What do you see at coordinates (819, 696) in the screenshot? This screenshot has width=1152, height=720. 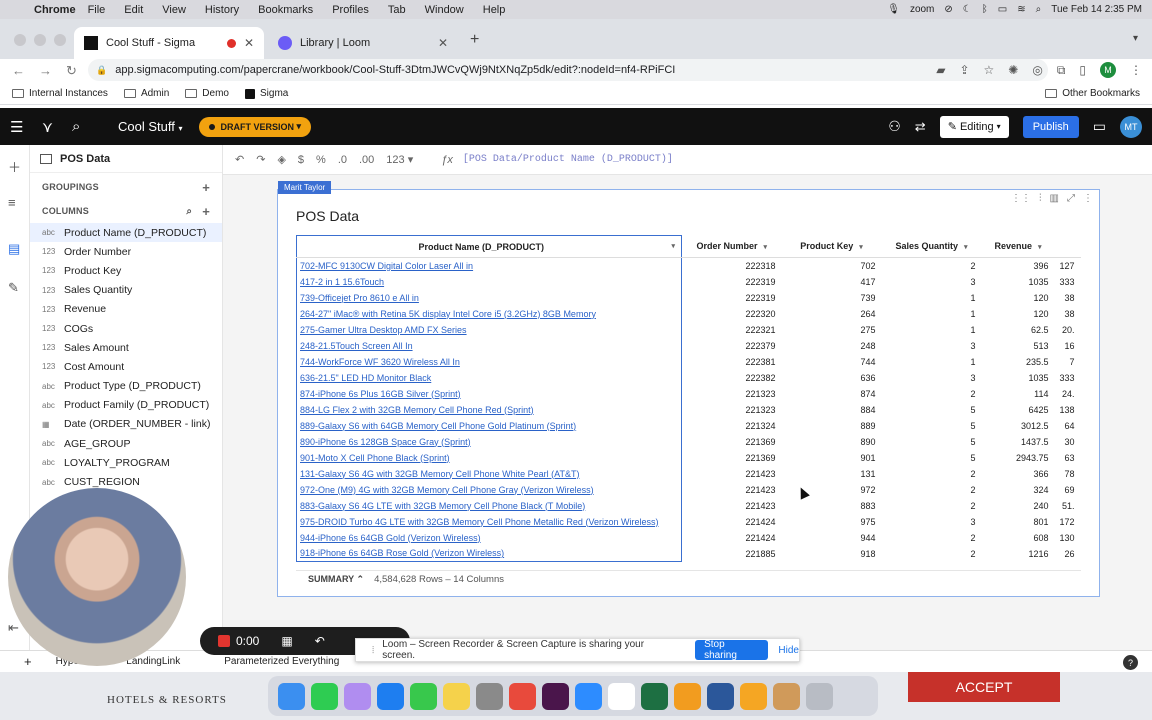 I see `trash-icon` at bounding box center [819, 696].